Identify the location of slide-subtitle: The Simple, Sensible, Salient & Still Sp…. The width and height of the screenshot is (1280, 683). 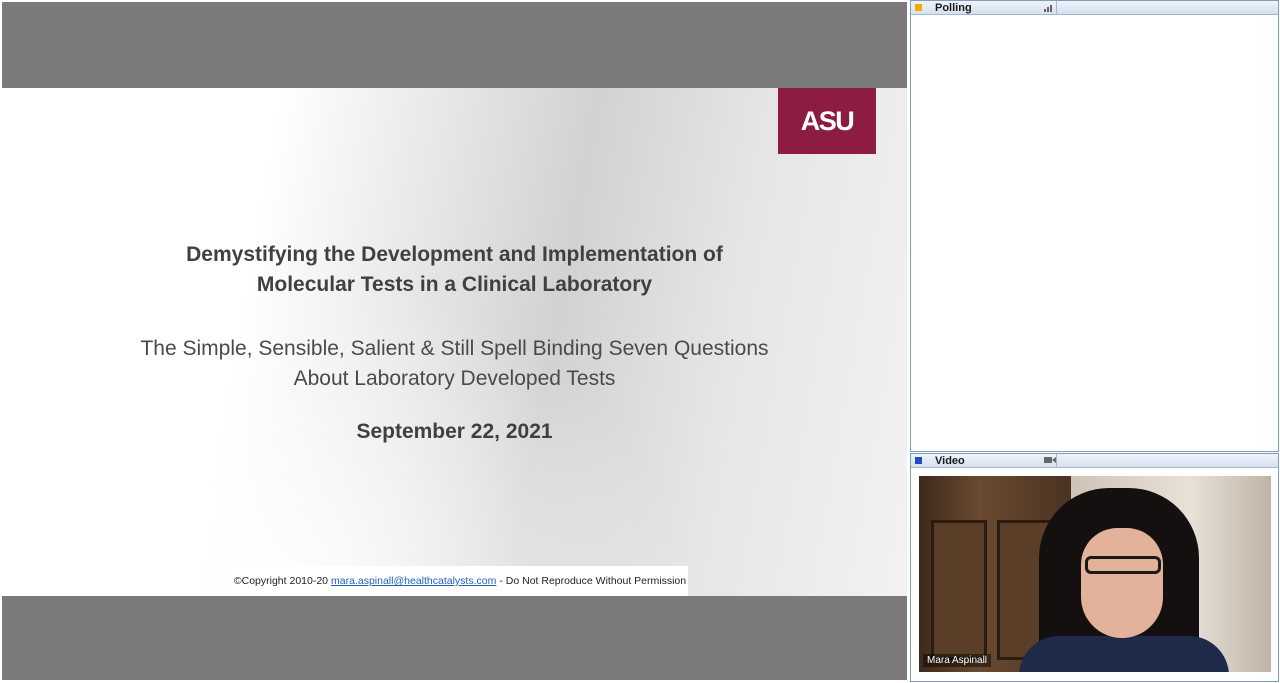
(454, 364).